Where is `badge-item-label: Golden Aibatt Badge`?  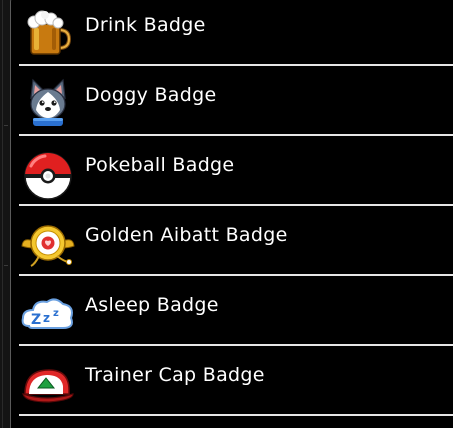
badge-item-label: Golden Aibatt Badge is located at coordinates (186, 235).